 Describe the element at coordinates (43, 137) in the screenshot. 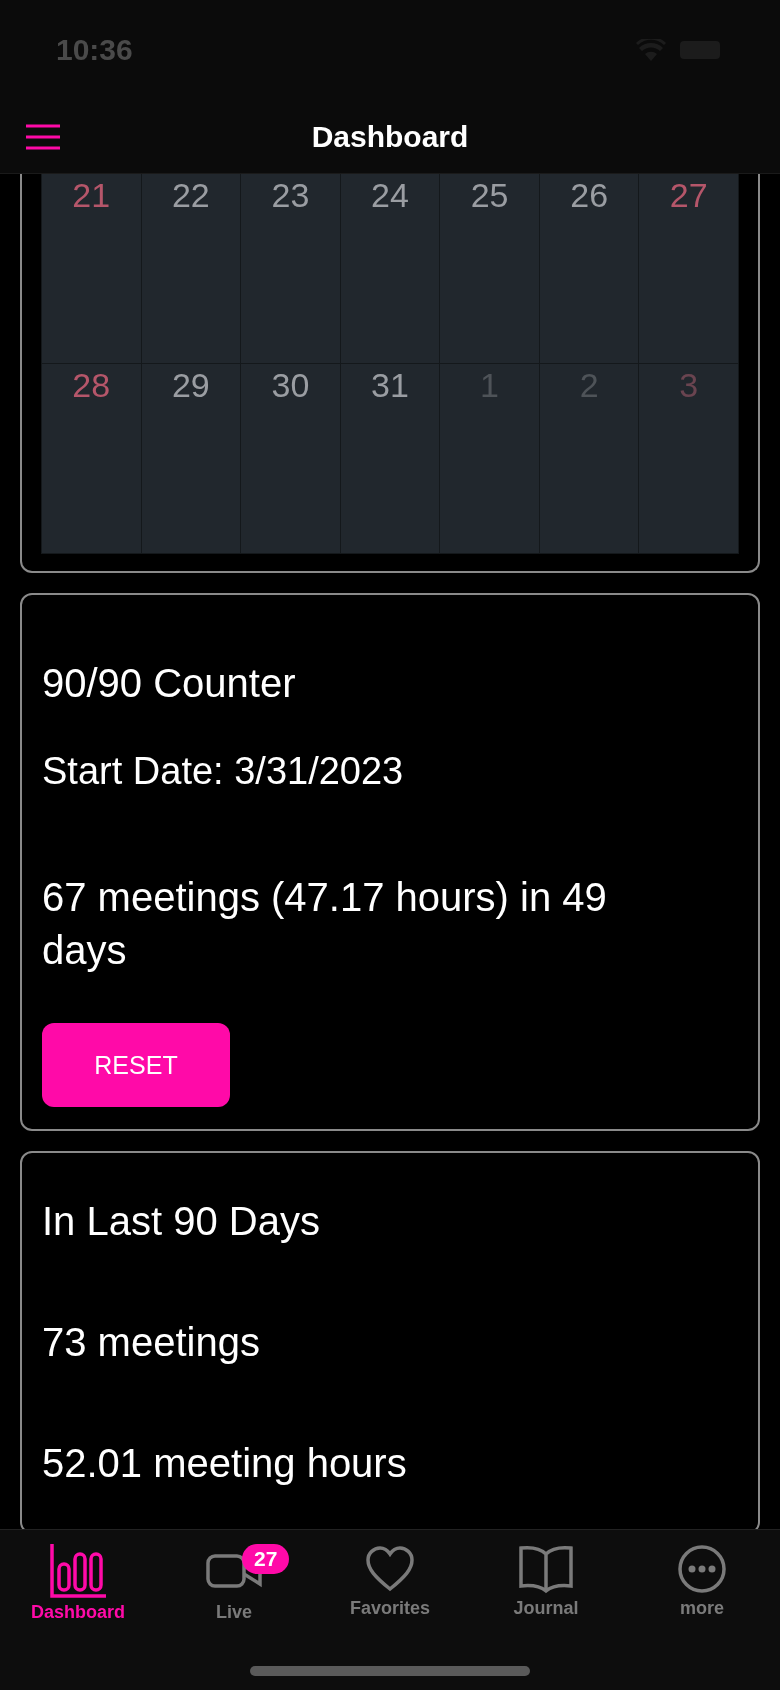

I see `menu-icon` at that location.